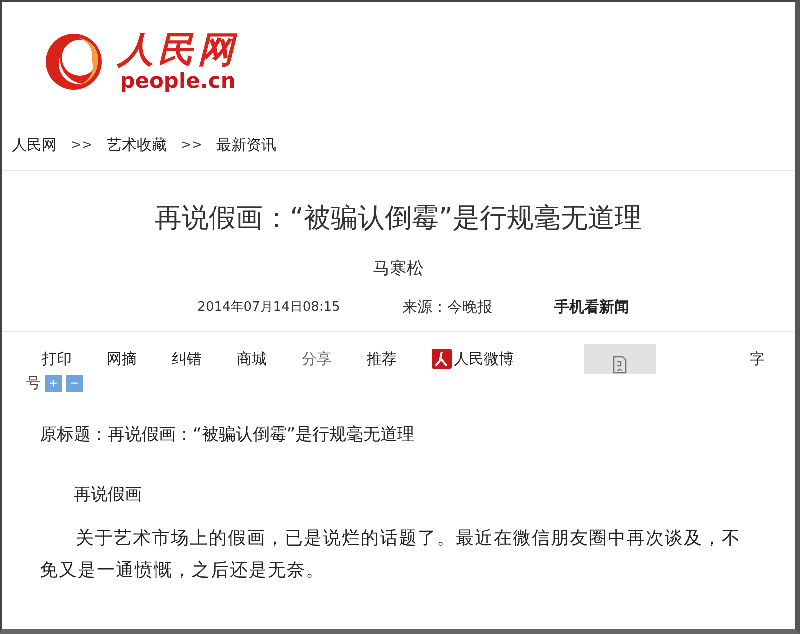 The image size is (800, 634). I want to click on toolbar-link: 商城, so click(252, 359).